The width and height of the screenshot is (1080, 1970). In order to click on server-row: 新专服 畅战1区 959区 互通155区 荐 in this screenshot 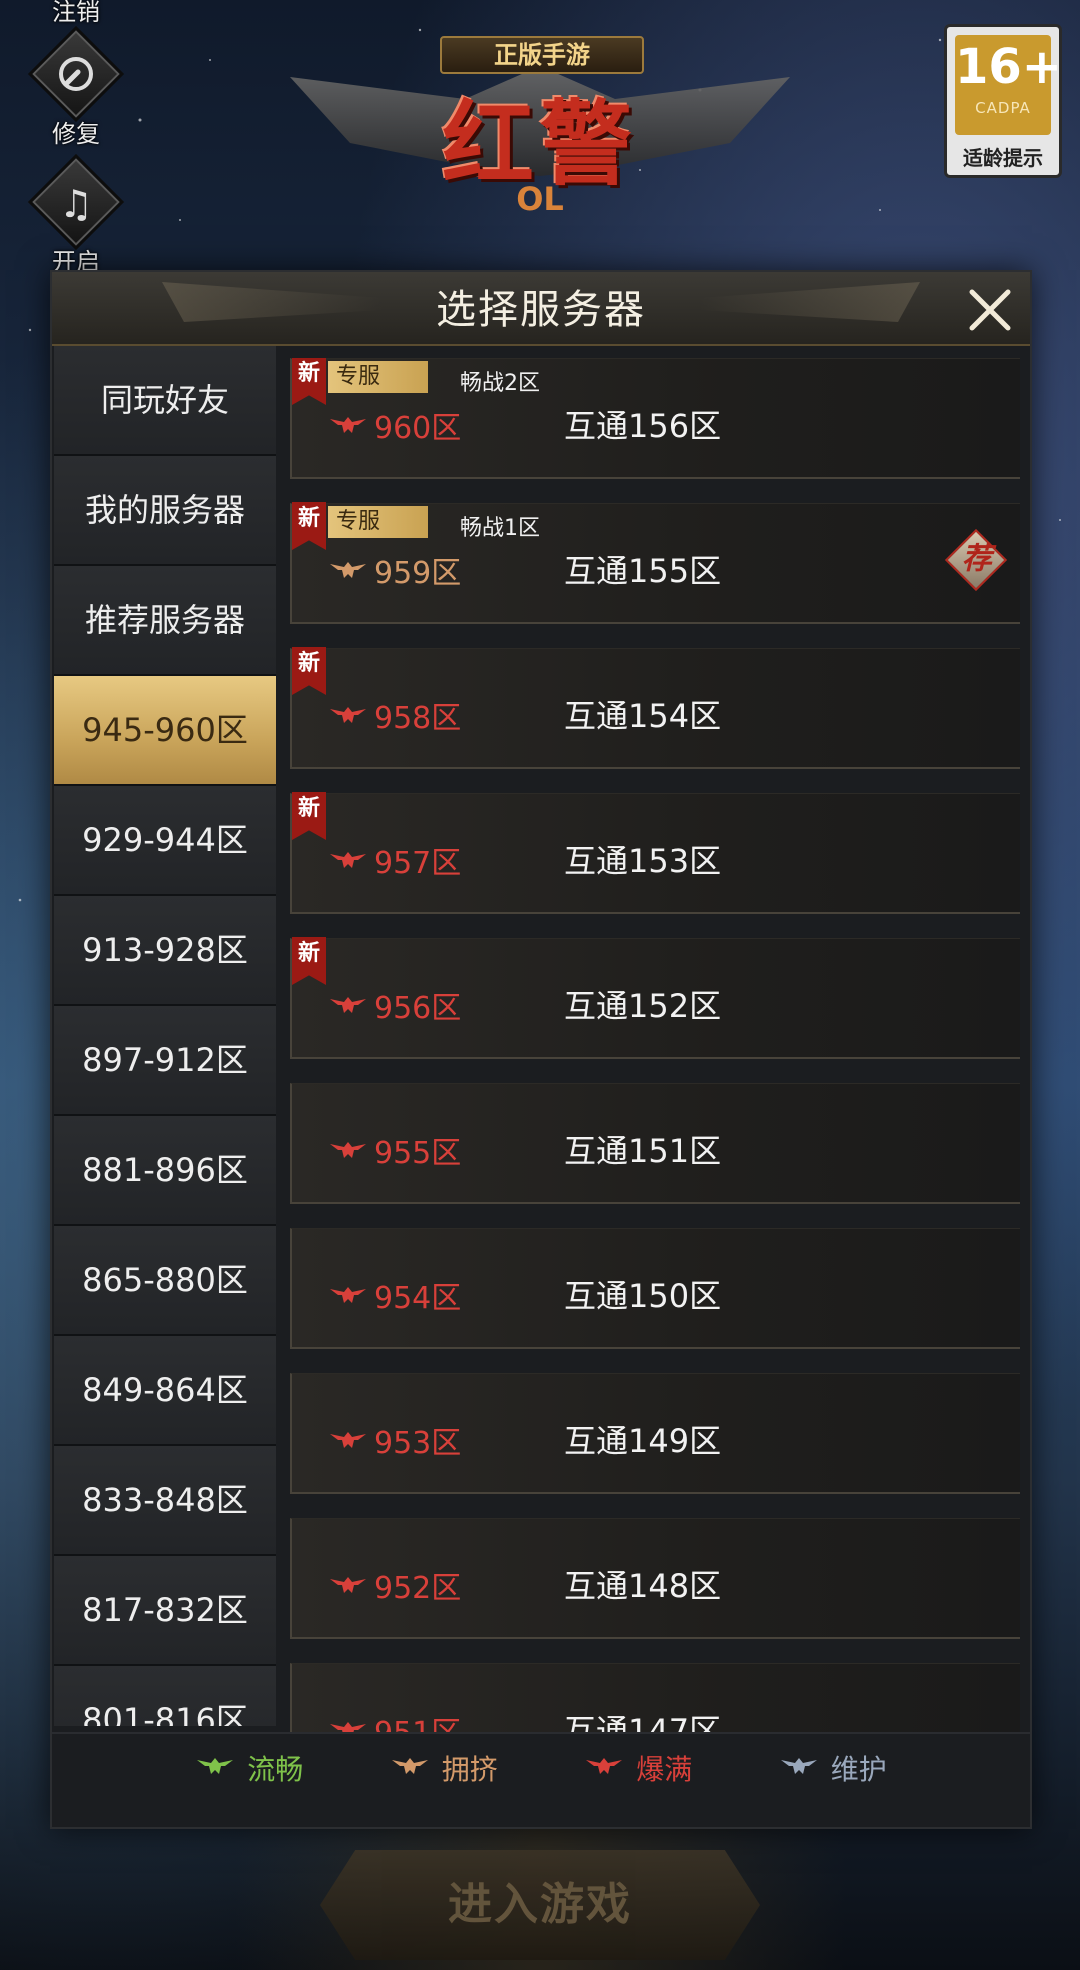, I will do `click(655, 563)`.